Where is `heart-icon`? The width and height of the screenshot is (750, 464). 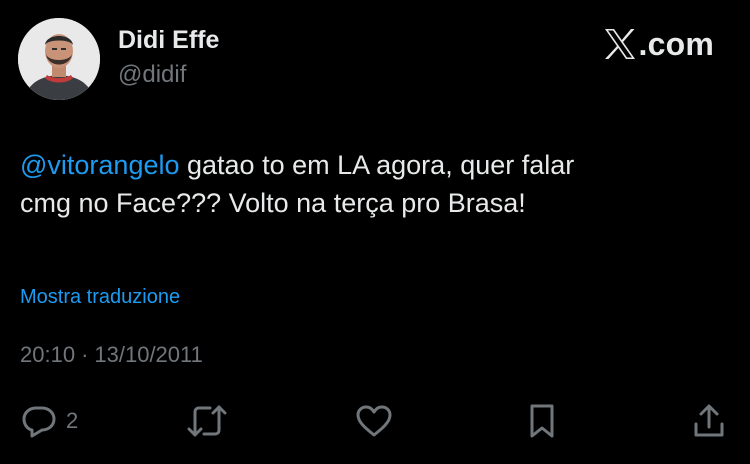 heart-icon is located at coordinates (374, 421).